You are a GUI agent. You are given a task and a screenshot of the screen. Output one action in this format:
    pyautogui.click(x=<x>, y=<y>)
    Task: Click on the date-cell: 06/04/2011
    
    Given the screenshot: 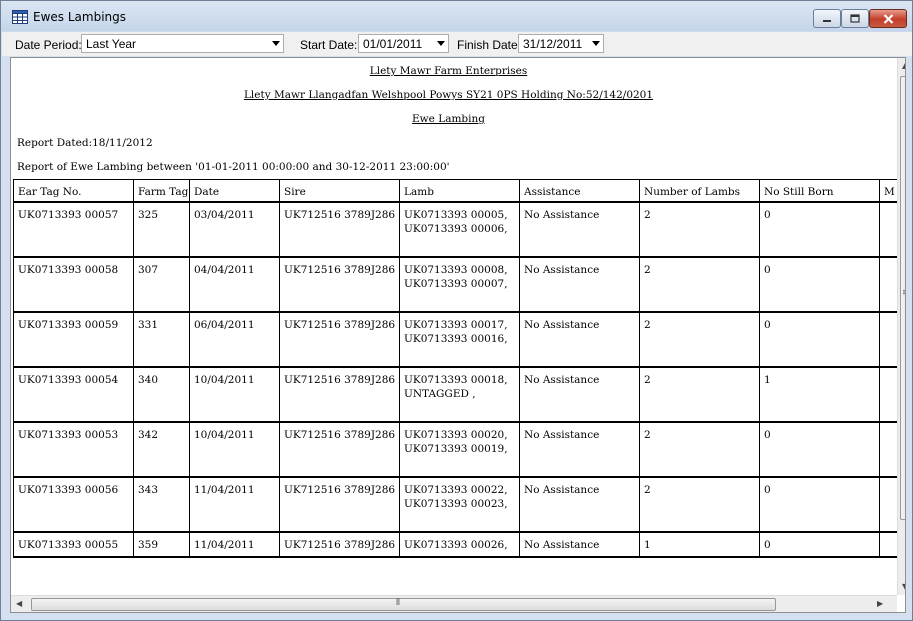 What is the action you would take?
    pyautogui.click(x=234, y=339)
    